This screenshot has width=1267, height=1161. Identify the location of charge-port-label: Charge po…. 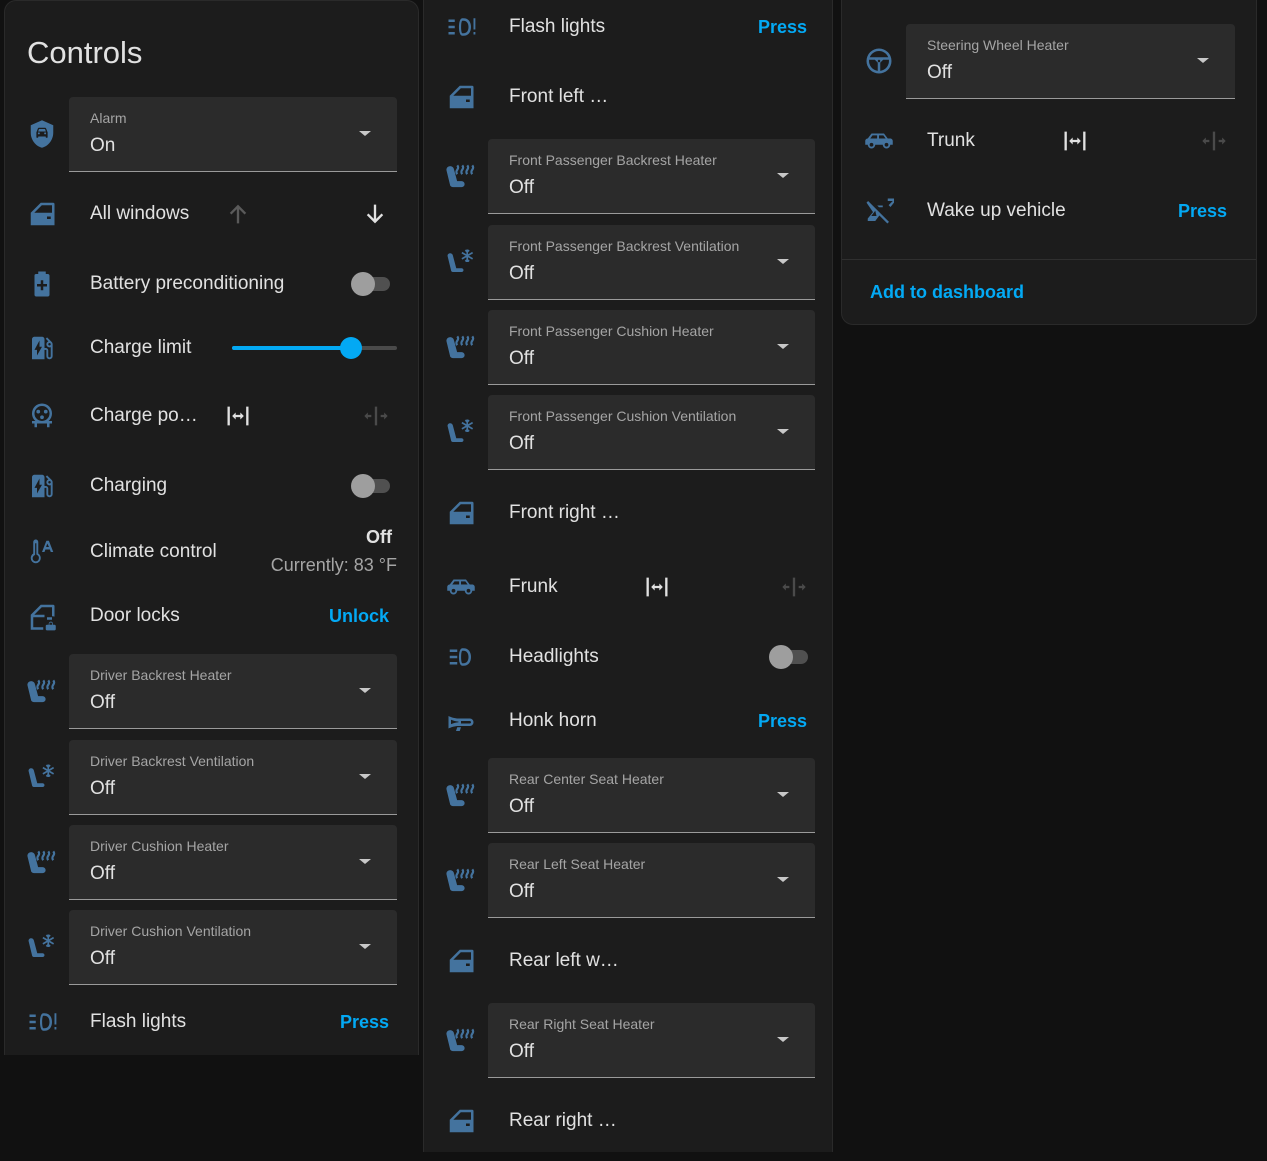
(144, 415).